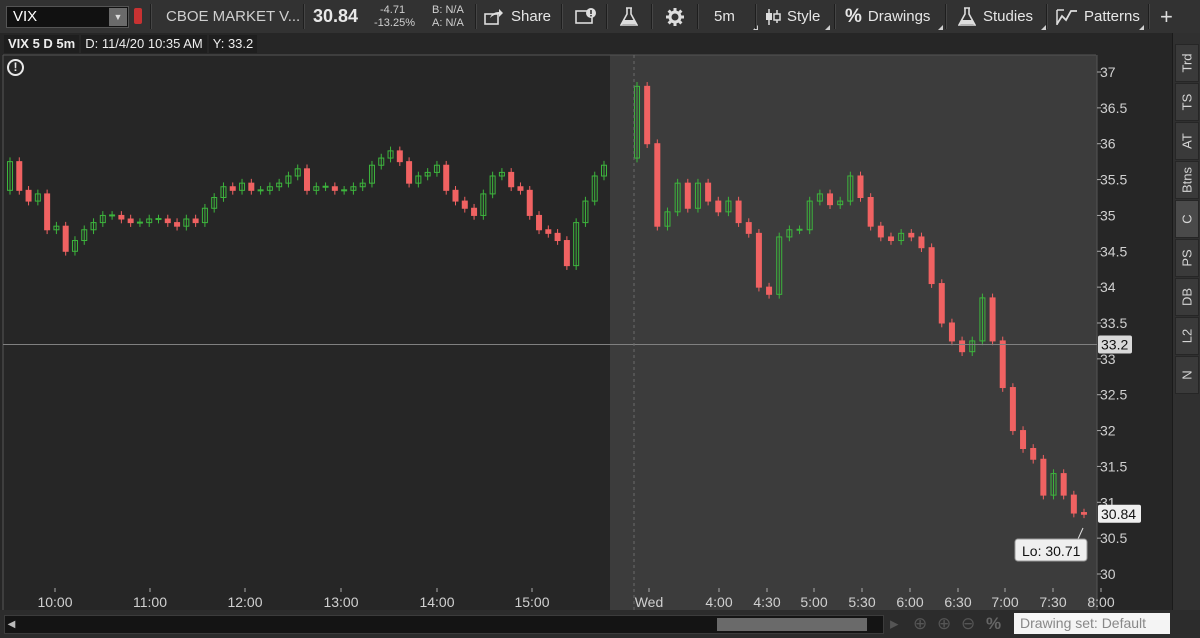 The width and height of the screenshot is (1200, 638). What do you see at coordinates (1187, 336) in the screenshot?
I see `side-tab-l2: L2` at bounding box center [1187, 336].